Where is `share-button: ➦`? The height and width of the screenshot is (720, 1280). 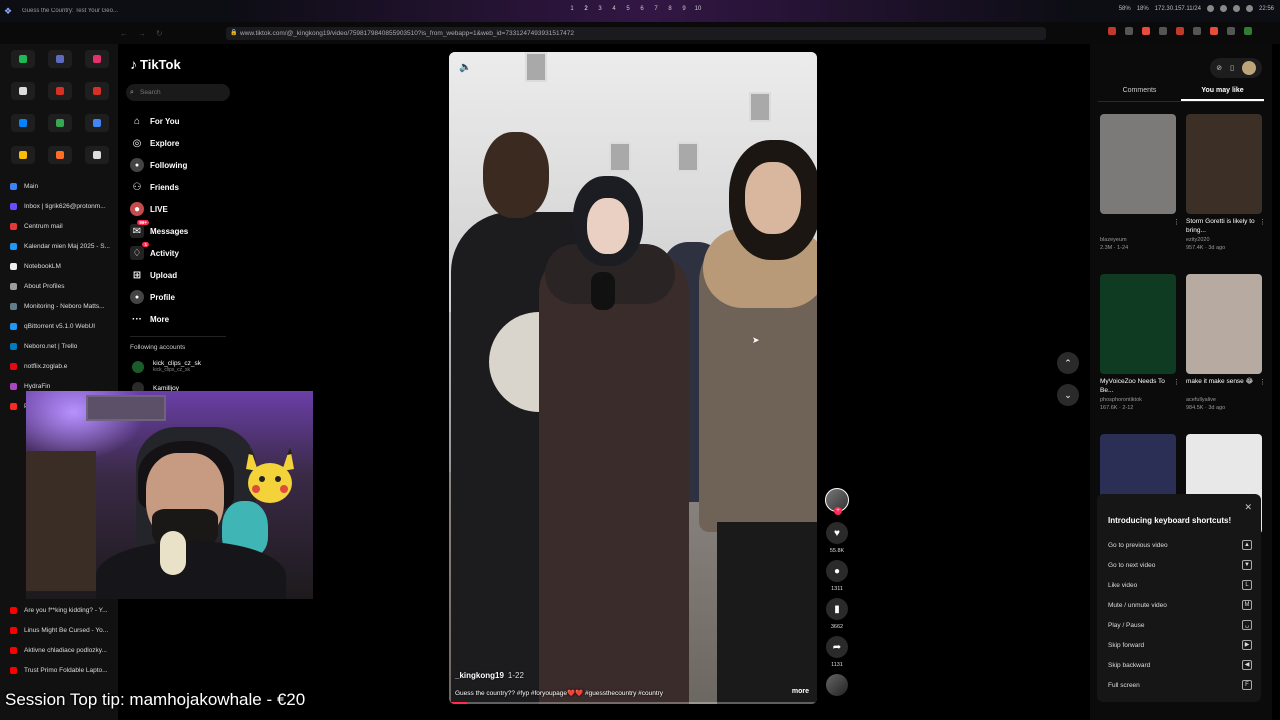
share-button: ➦ is located at coordinates (837, 647).